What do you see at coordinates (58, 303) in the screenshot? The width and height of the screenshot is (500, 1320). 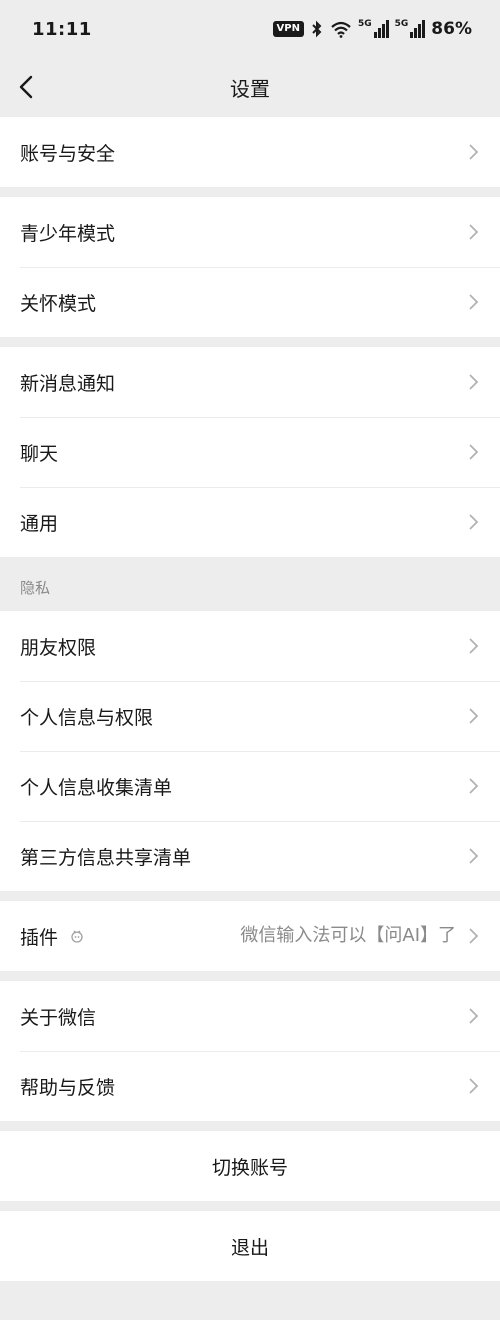 I see `cell-label: 关怀模式` at bounding box center [58, 303].